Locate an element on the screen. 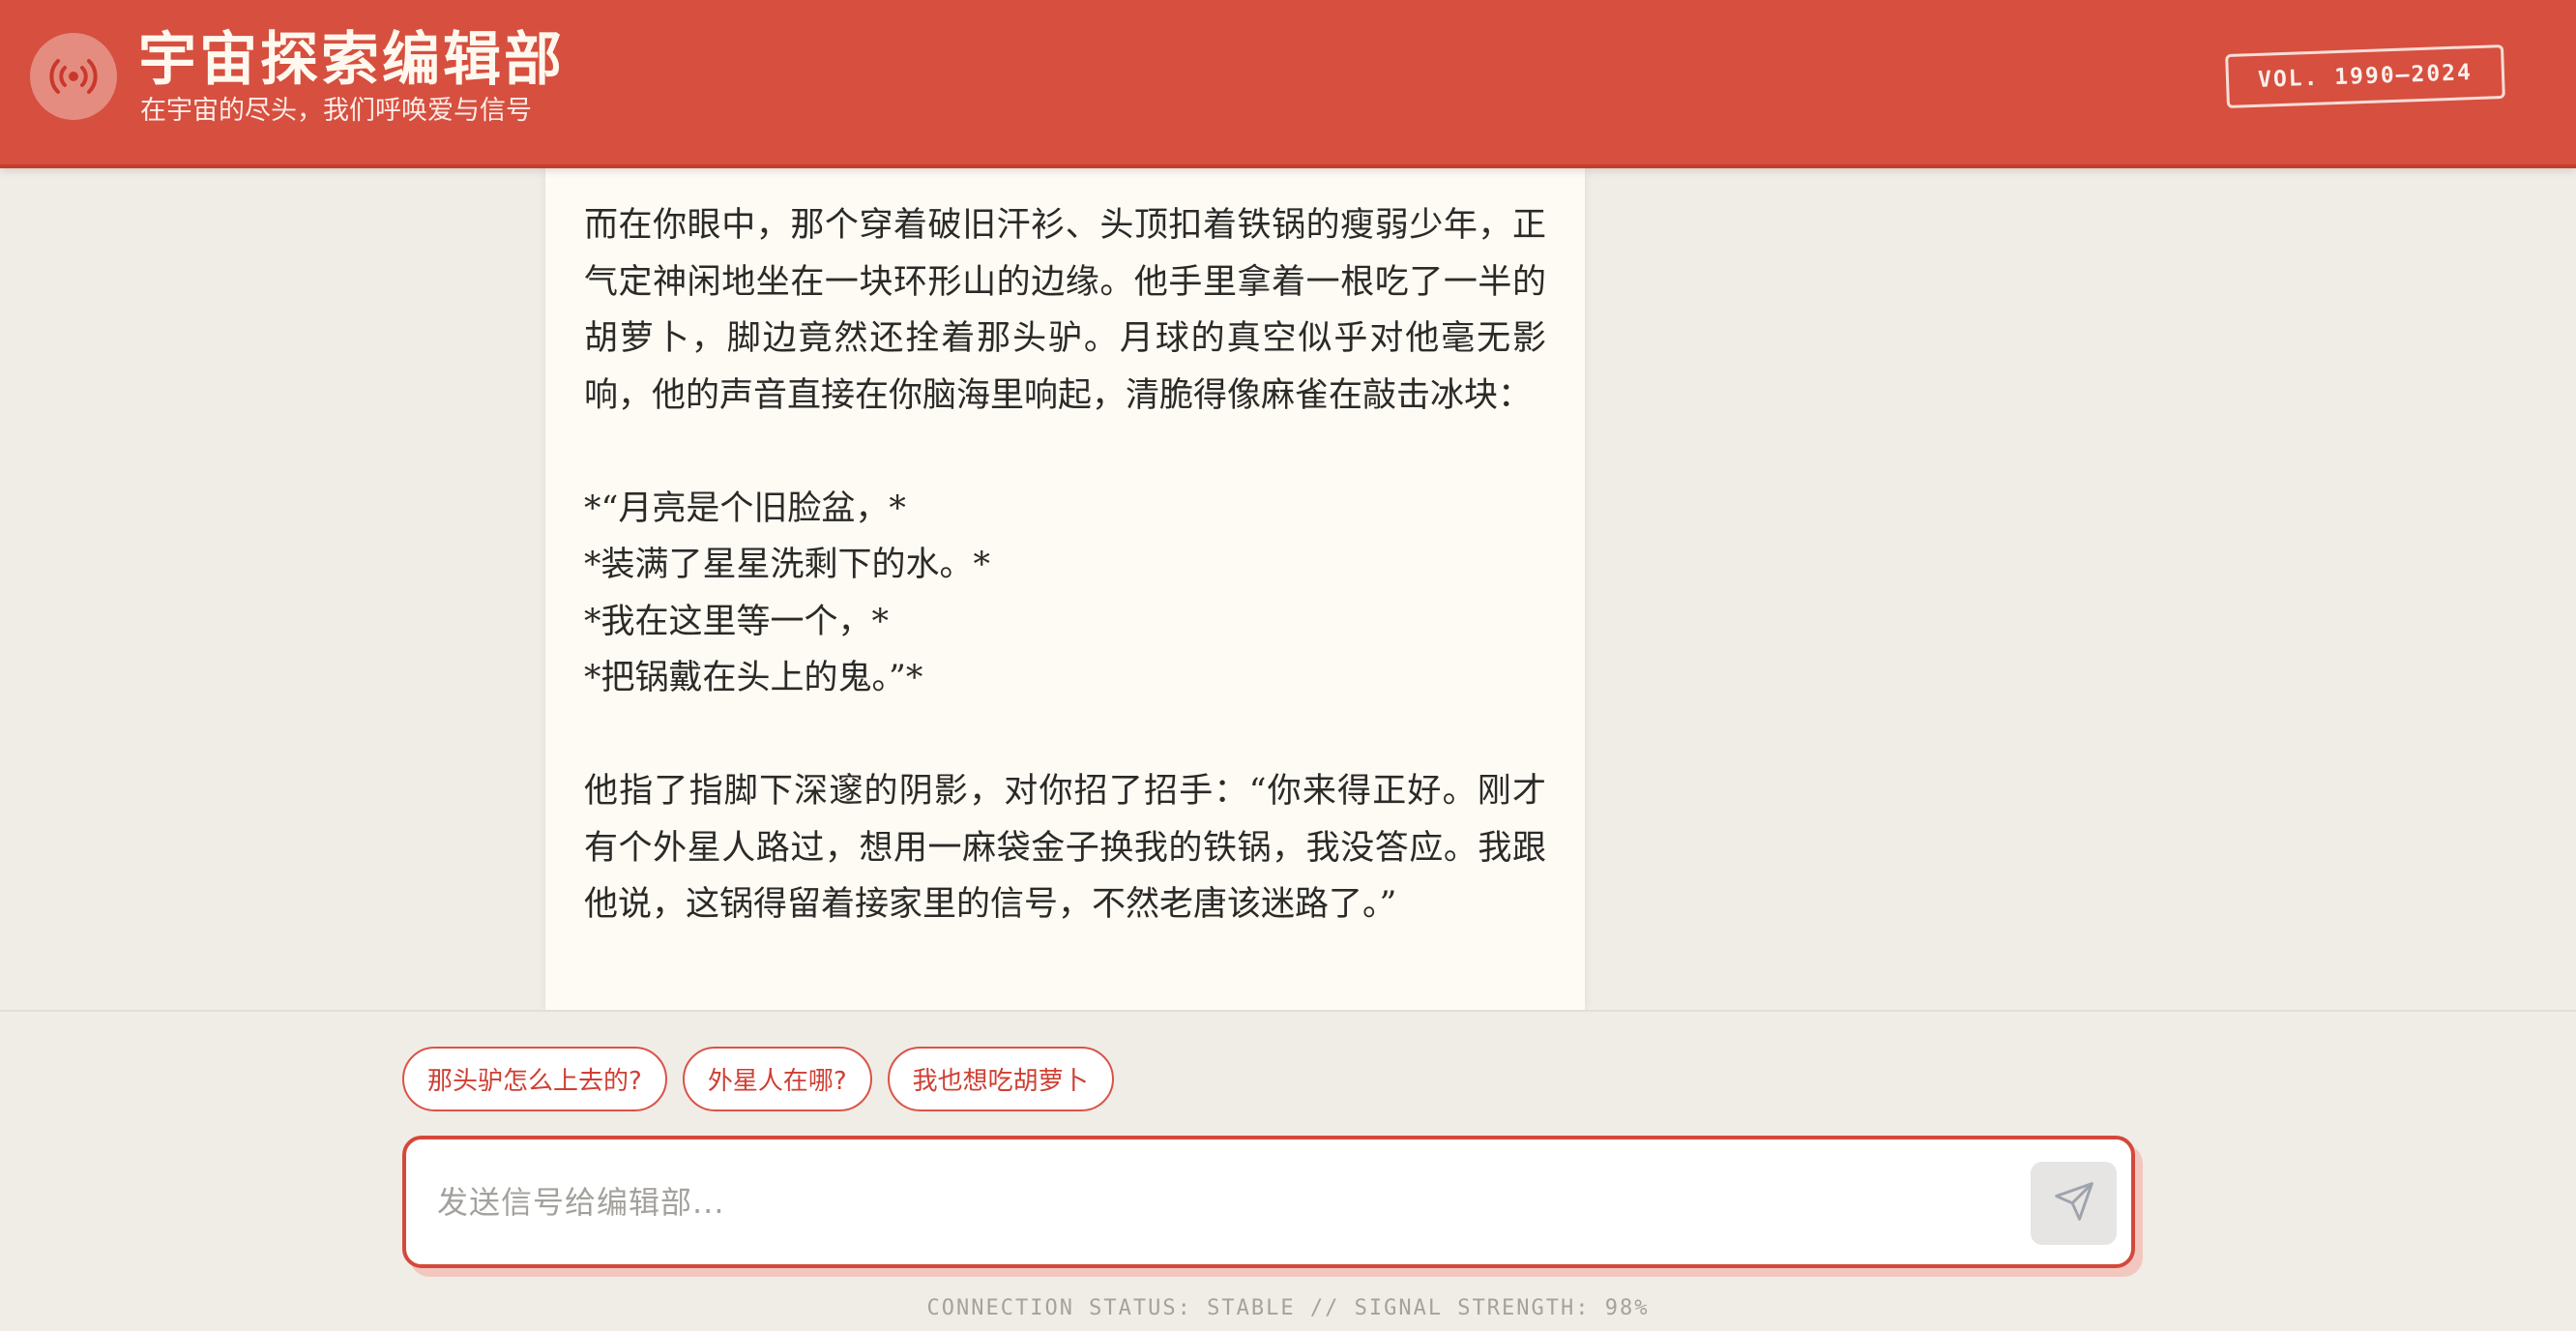 The height and width of the screenshot is (1331, 2576). message-input-box is located at coordinates (1268, 1202).